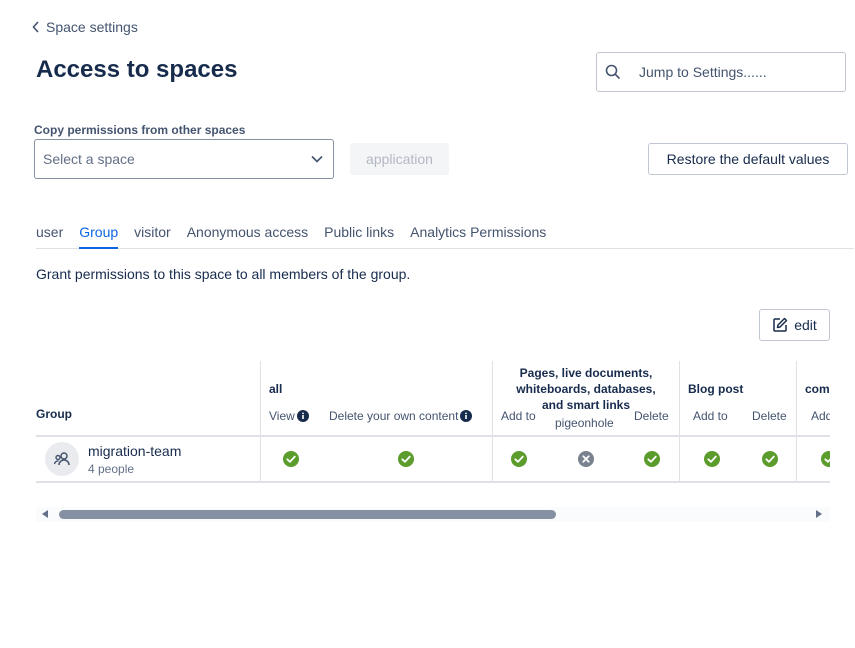 The height and width of the screenshot is (648, 855). Describe the element at coordinates (49, 235) in the screenshot. I see `tab-user: user` at that location.